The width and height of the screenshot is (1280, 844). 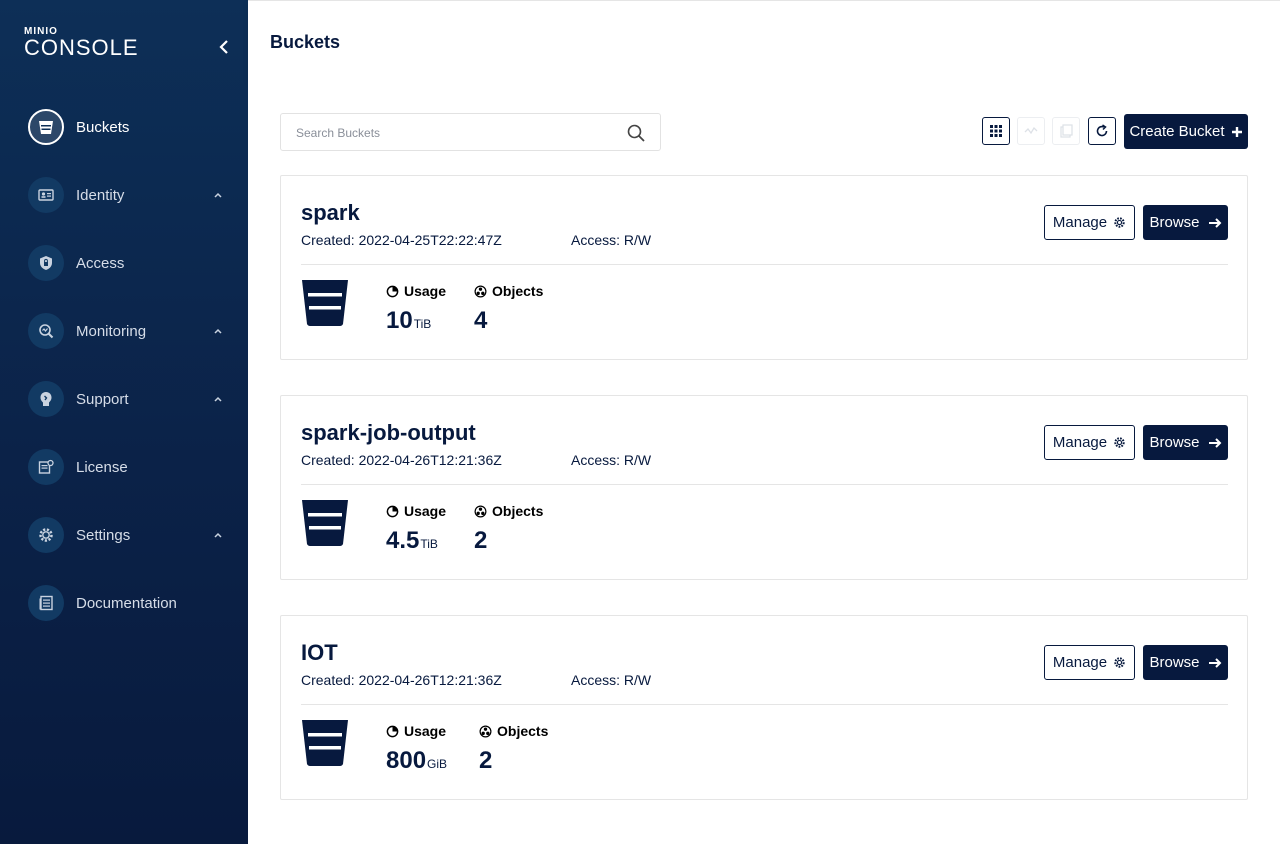 What do you see at coordinates (81, 47) in the screenshot?
I see `logo-main-text: CONSOLE` at bounding box center [81, 47].